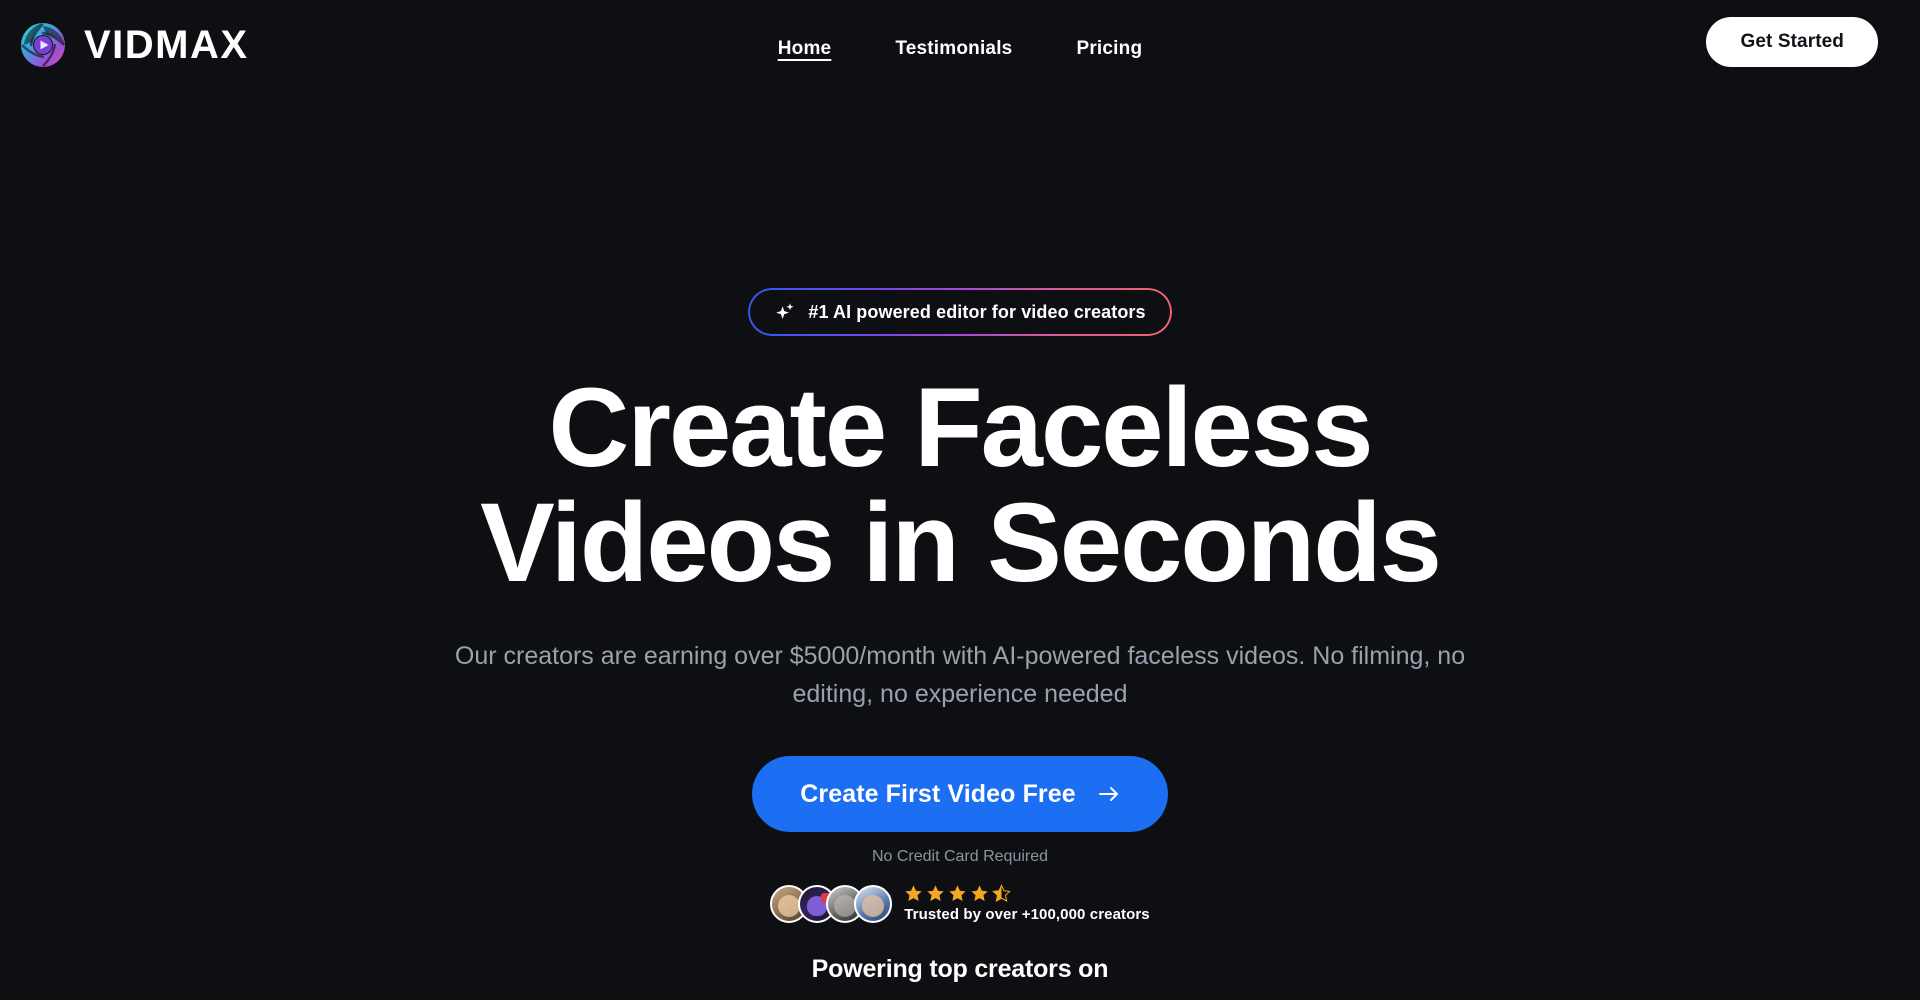 The width and height of the screenshot is (1920, 1000). I want to click on headline-line-1: Create Faceless, so click(960, 427).